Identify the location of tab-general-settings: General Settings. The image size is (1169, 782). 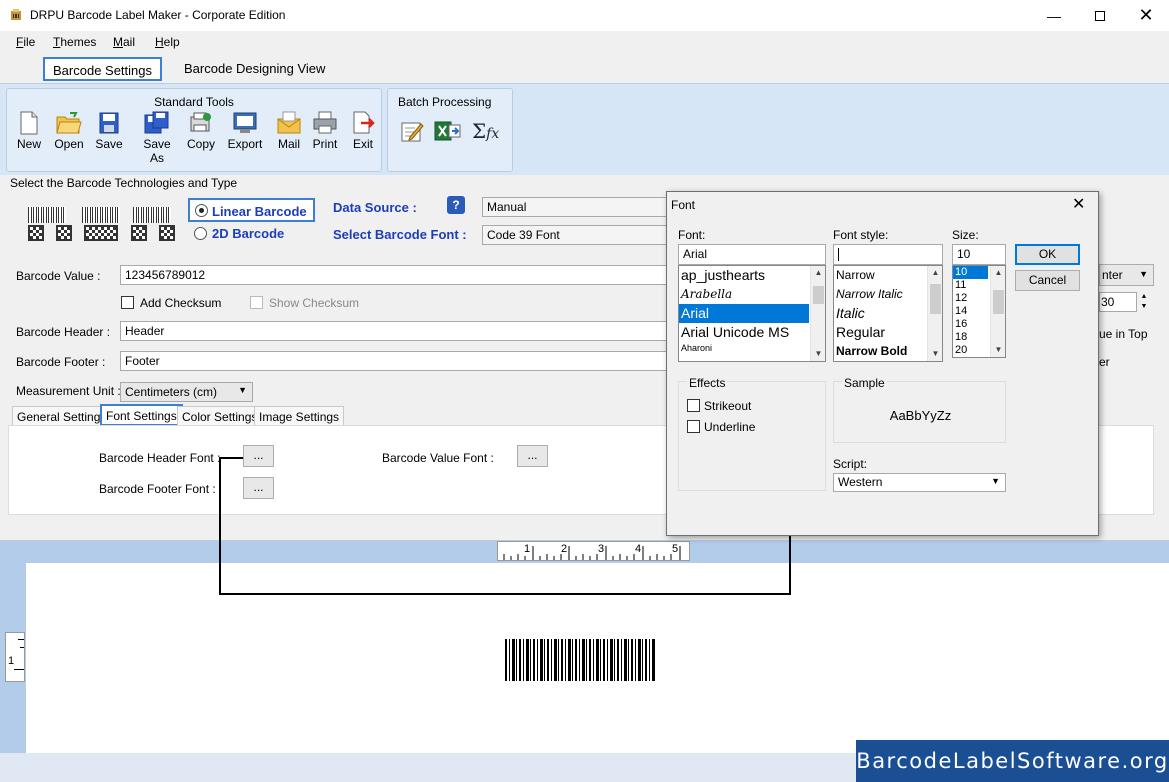
(62, 416).